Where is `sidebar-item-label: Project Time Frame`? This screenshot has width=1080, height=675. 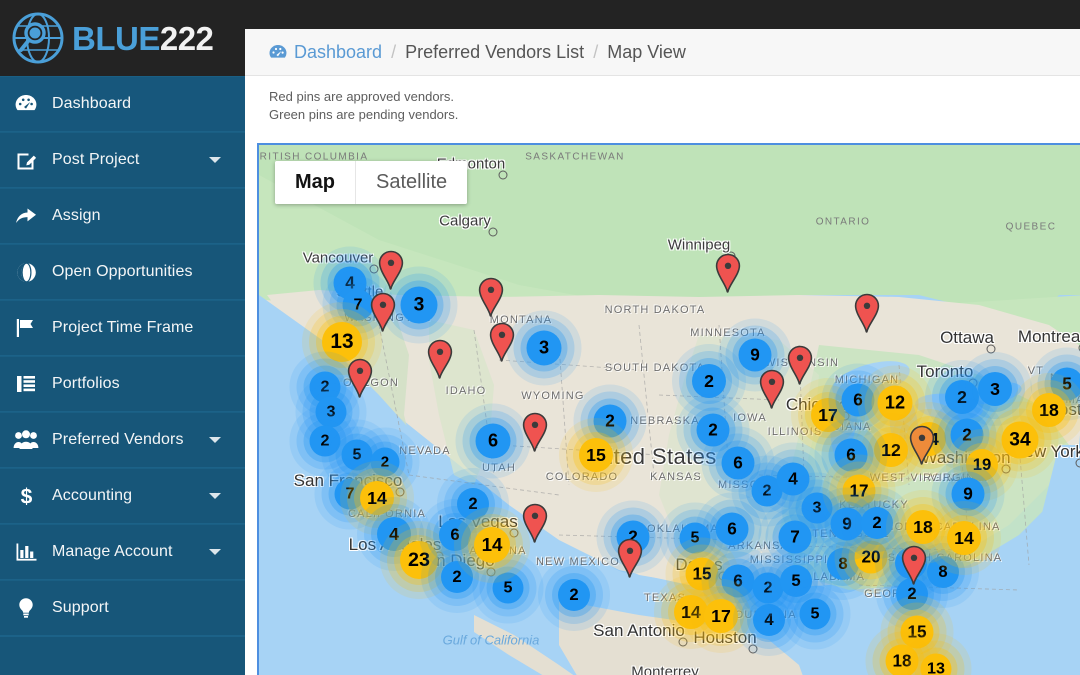 sidebar-item-label: Project Time Frame is located at coordinates (123, 327).